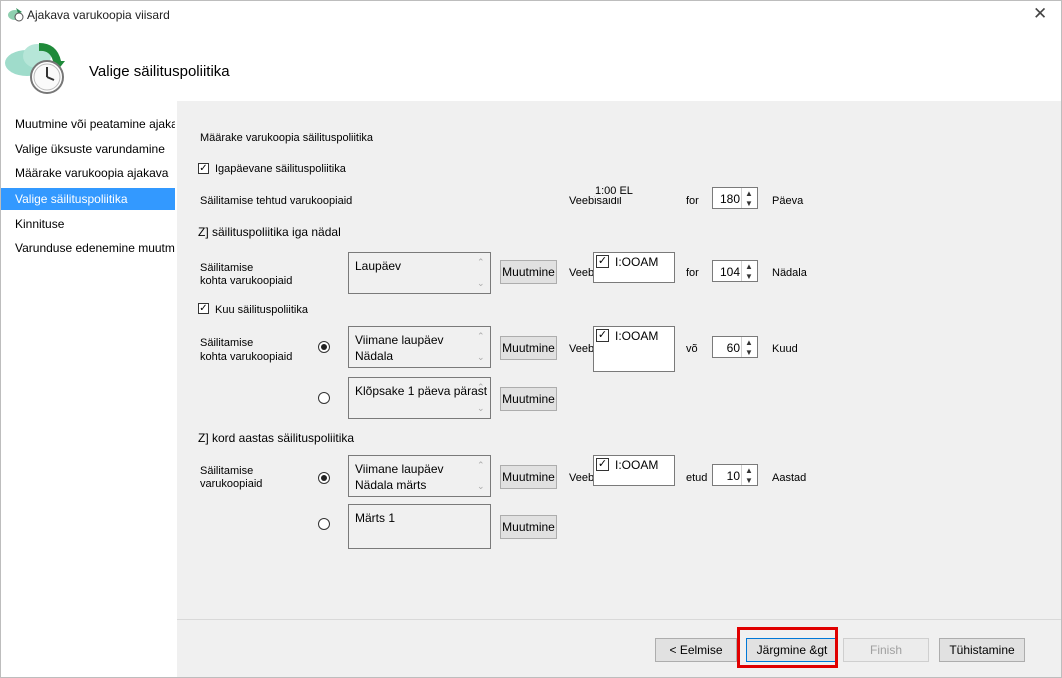 This screenshot has width=1062, height=678. What do you see at coordinates (419, 273) in the screenshot?
I see `weekly-day-list: Laupäev ⌃ ⌄` at bounding box center [419, 273].